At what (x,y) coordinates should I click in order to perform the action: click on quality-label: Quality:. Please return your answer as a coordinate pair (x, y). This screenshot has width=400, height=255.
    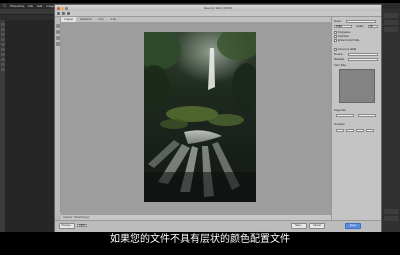
    Looking at the image, I should click on (360, 26).